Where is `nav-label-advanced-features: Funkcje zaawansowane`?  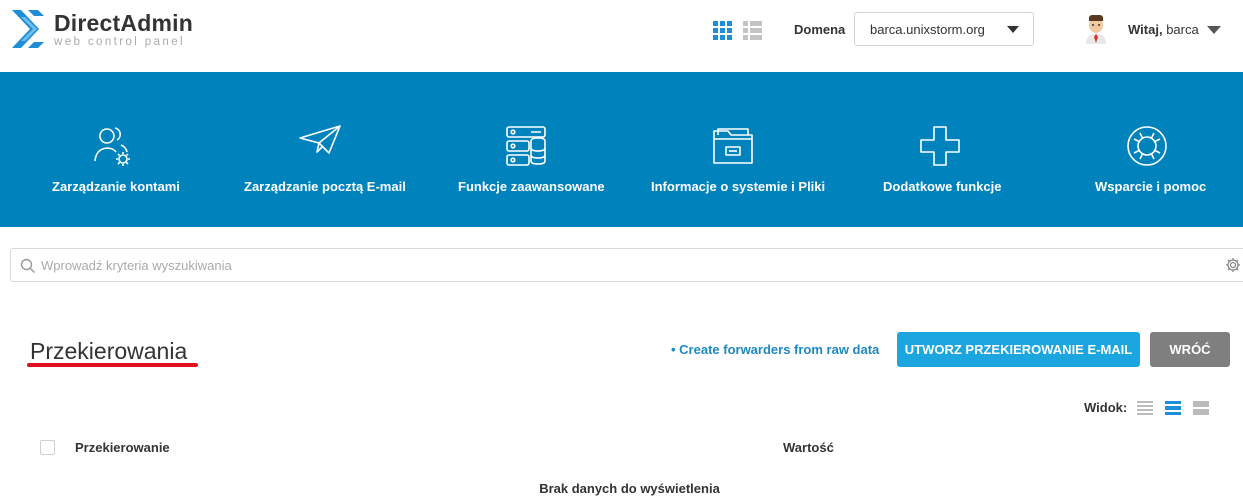
nav-label-advanced-features: Funkcje zaawansowane is located at coordinates (531, 186).